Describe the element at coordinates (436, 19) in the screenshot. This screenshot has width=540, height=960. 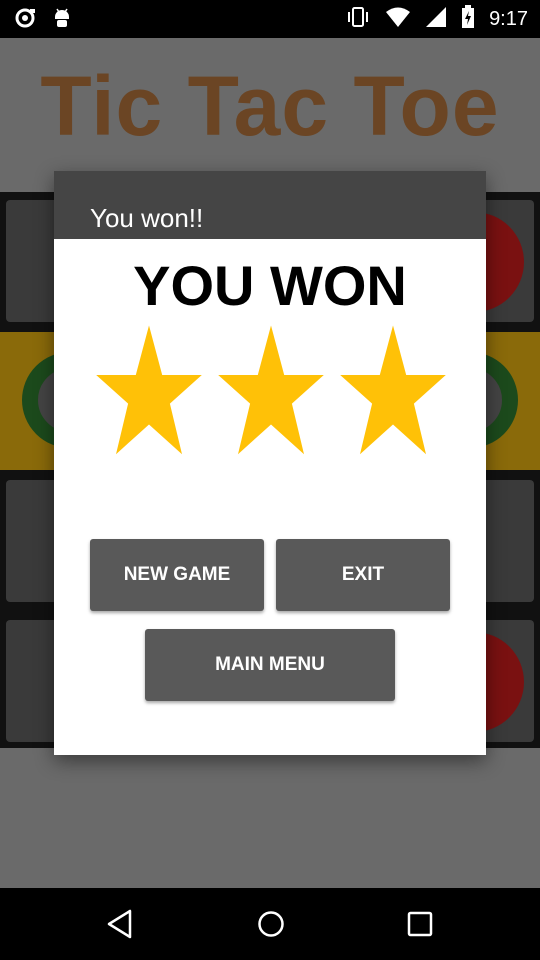
I see `signal-icon` at that location.